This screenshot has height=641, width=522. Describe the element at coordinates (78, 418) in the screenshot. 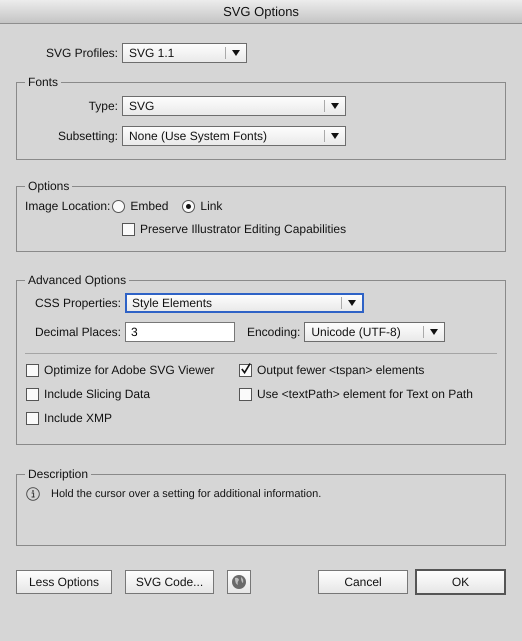

I see `checkbox-label: Include XMP` at that location.